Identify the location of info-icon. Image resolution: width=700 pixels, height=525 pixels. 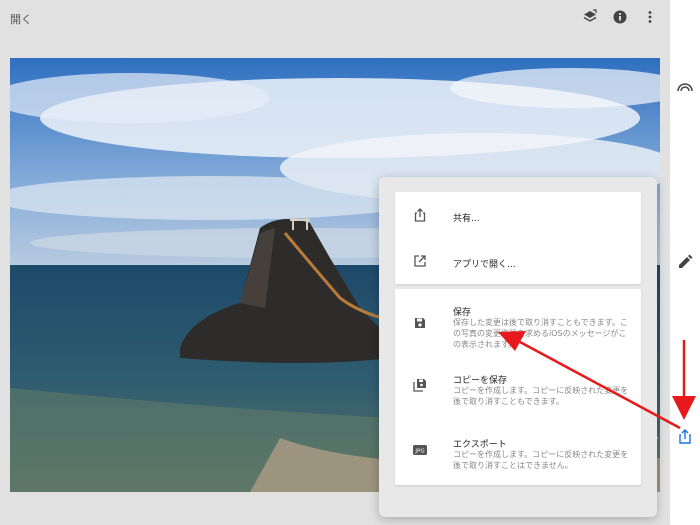
(620, 17).